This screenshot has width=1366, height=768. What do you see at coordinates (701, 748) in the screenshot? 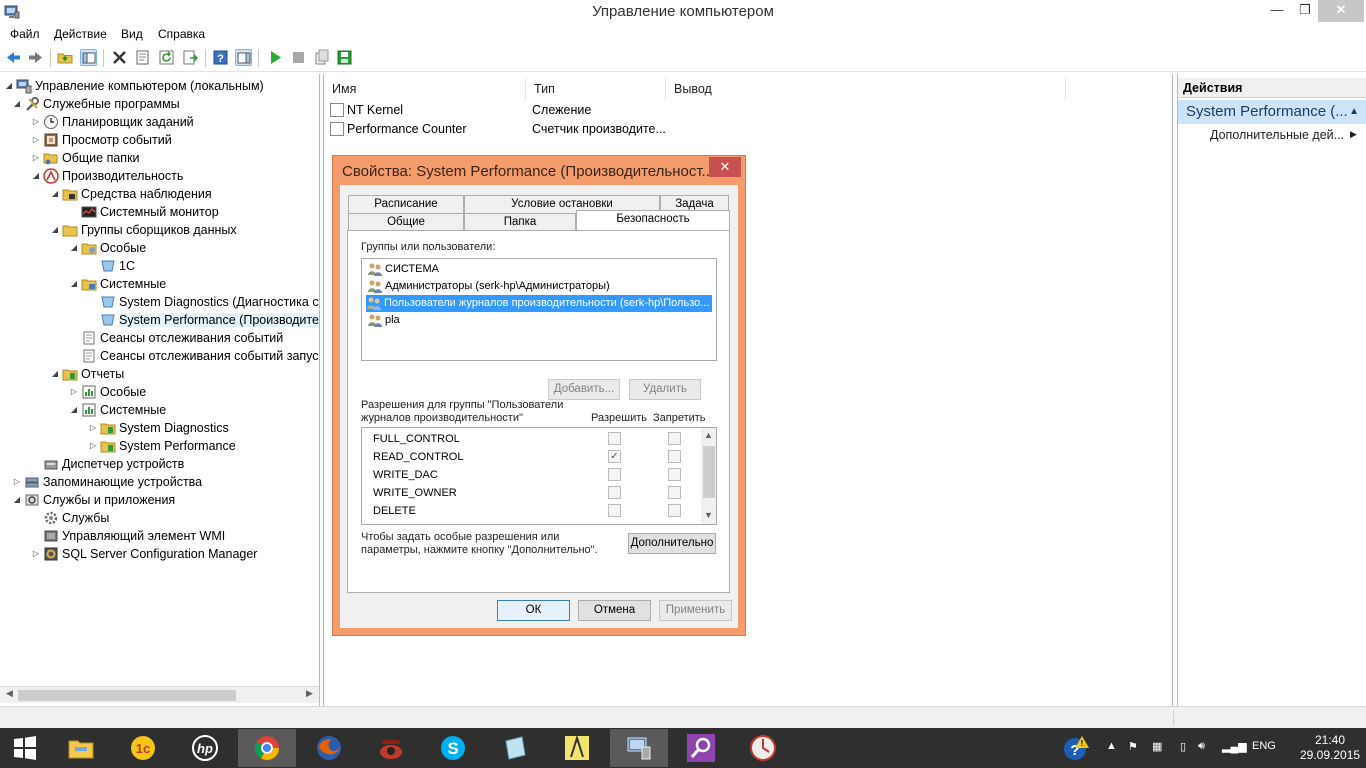
I see `search-taskbar-icon` at bounding box center [701, 748].